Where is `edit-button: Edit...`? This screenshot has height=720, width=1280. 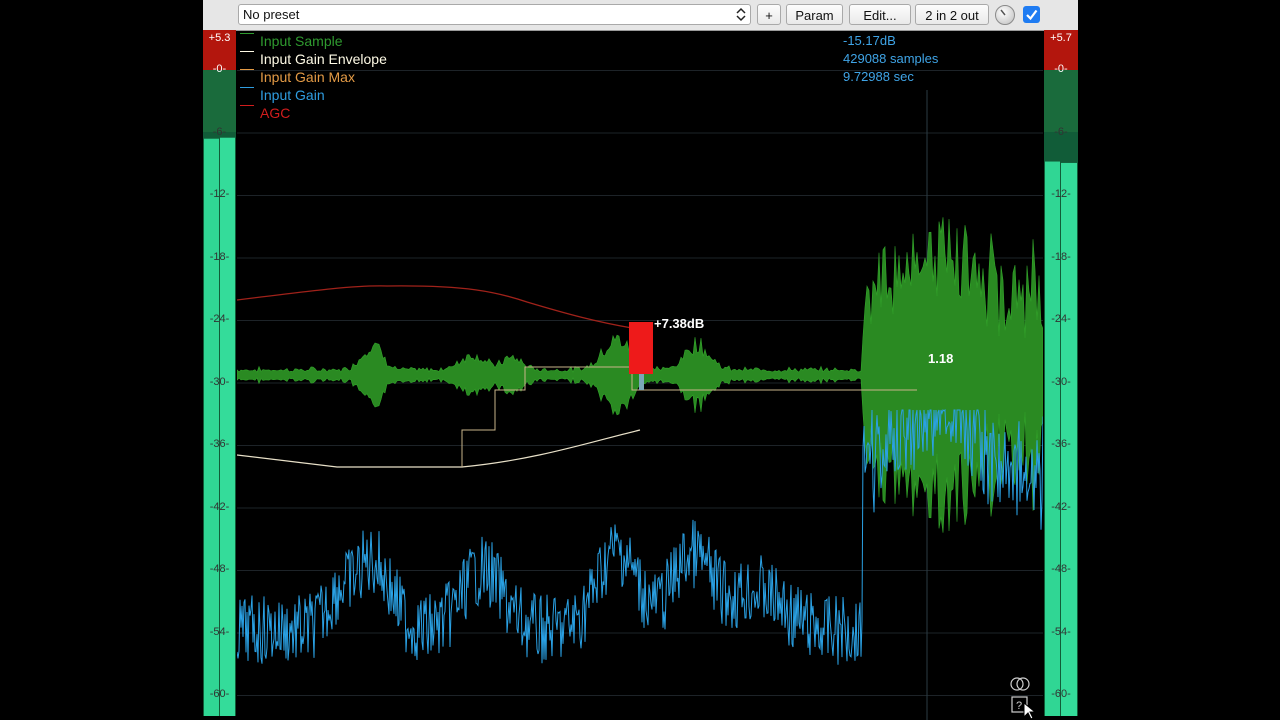 edit-button: Edit... is located at coordinates (880, 14).